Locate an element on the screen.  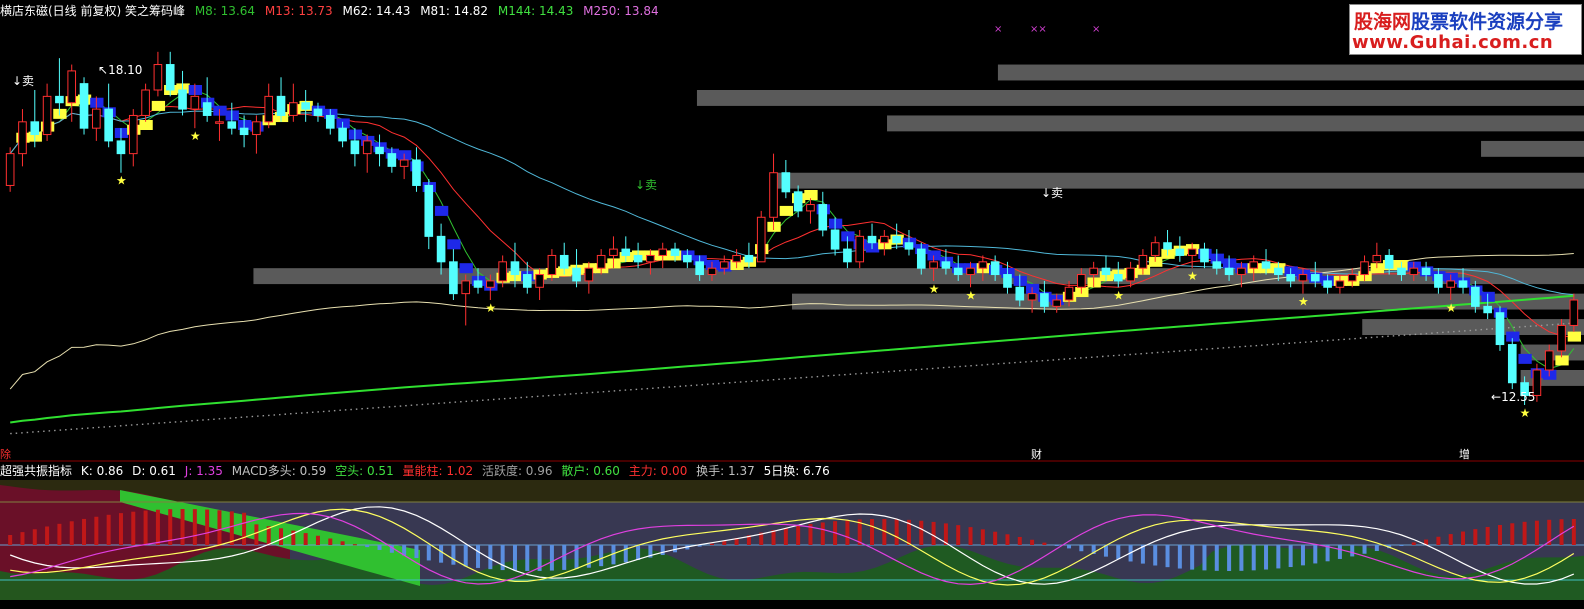
indicator-value: J: 1.35 is located at coordinates (203, 471).